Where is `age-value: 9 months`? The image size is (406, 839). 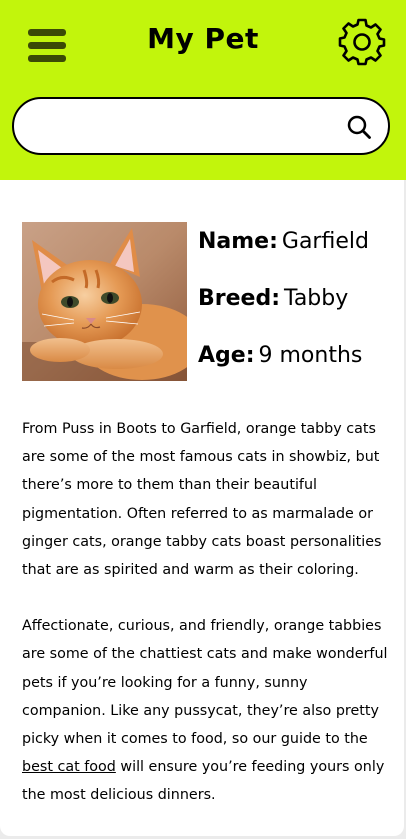
age-value: 9 months is located at coordinates (310, 355).